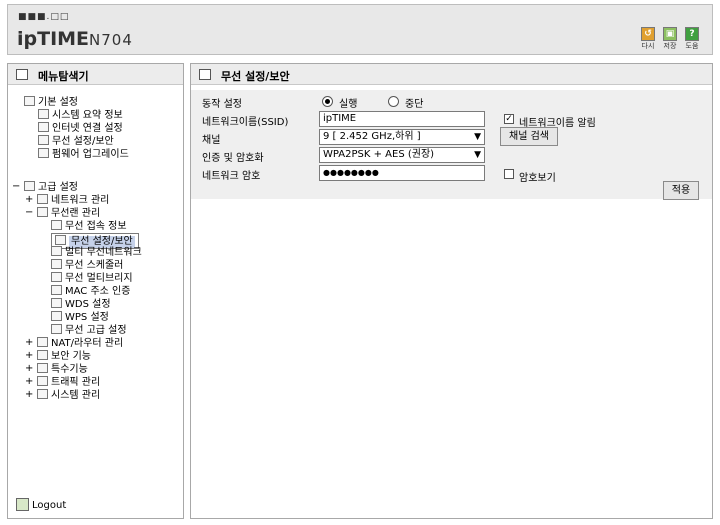 This screenshot has height=525, width=720. I want to click on save-button: ▣ 저장, so click(670, 40).